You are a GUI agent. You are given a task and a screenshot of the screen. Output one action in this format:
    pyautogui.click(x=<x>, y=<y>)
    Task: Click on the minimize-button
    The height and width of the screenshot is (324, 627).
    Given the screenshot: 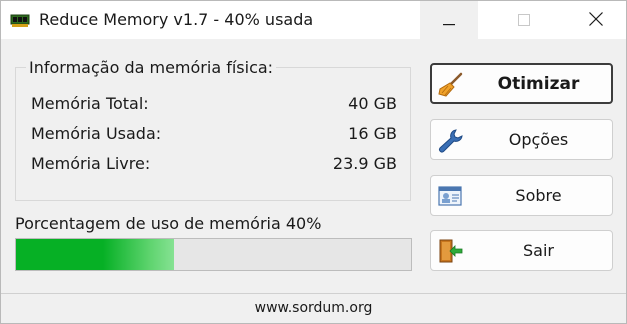 What is the action you would take?
    pyautogui.click(x=449, y=20)
    